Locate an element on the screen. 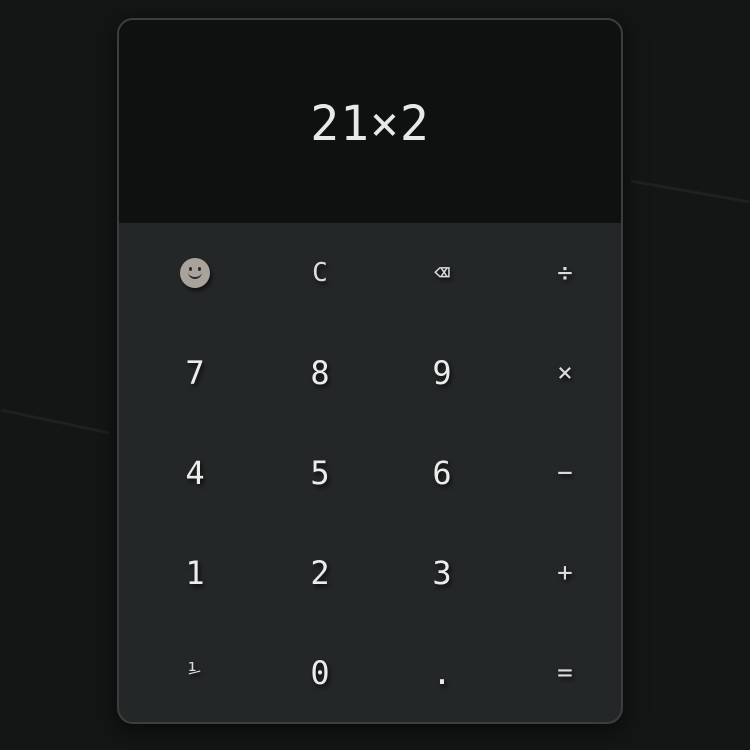  display-expression: 21×2 is located at coordinates (370, 123).